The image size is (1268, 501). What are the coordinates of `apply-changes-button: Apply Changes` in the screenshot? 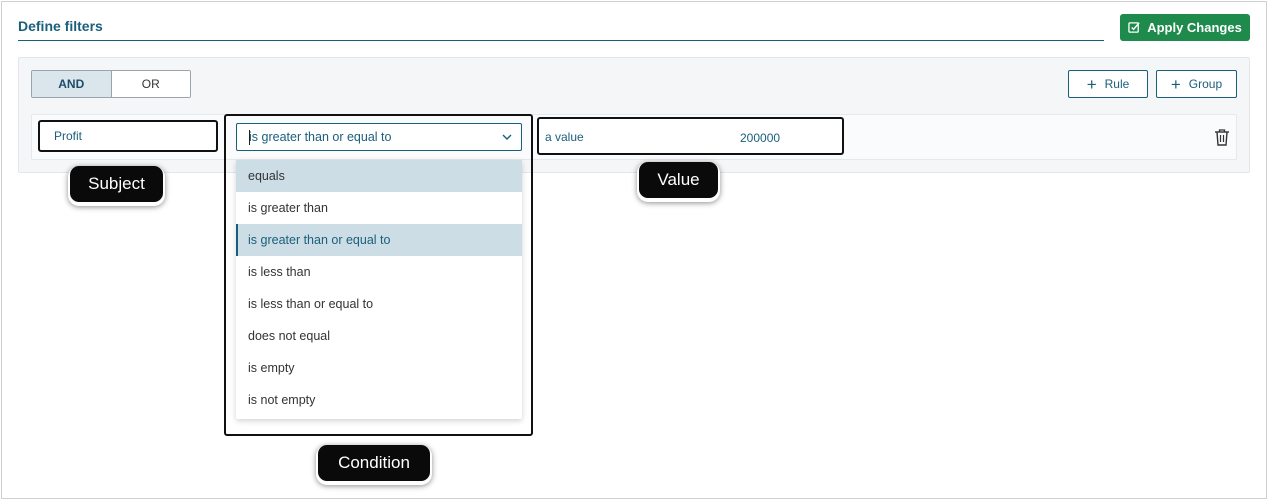 It's located at (1185, 27).